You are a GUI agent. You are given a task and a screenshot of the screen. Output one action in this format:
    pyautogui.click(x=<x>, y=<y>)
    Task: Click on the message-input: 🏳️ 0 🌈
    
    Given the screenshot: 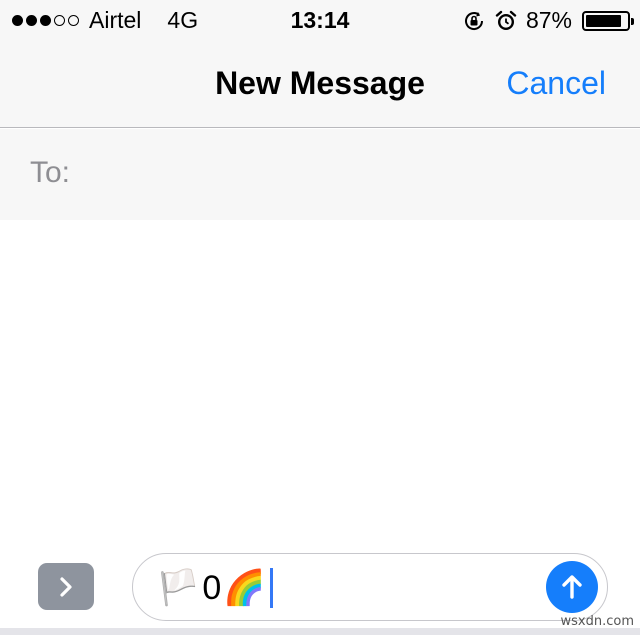 What is the action you would take?
    pyautogui.click(x=370, y=587)
    